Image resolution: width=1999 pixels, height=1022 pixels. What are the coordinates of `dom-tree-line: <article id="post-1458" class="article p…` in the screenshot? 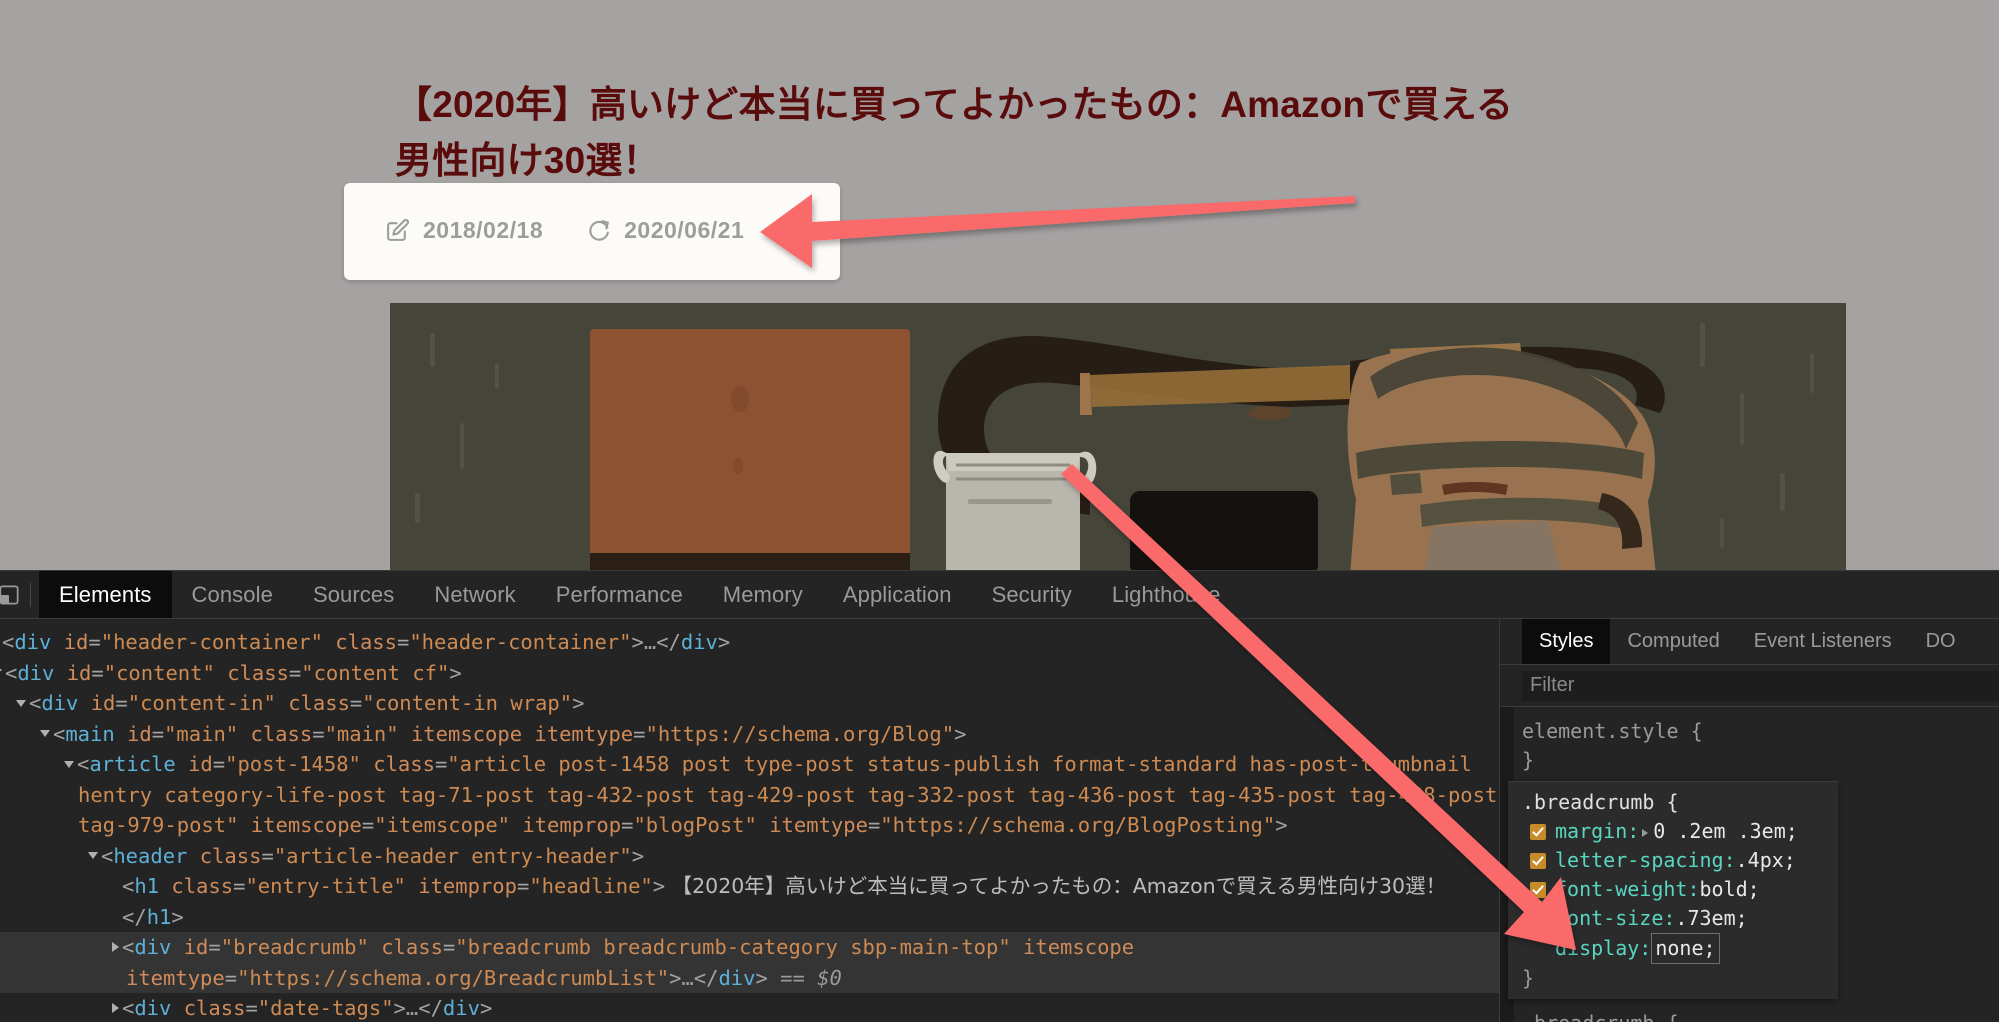 It's located at (749, 795).